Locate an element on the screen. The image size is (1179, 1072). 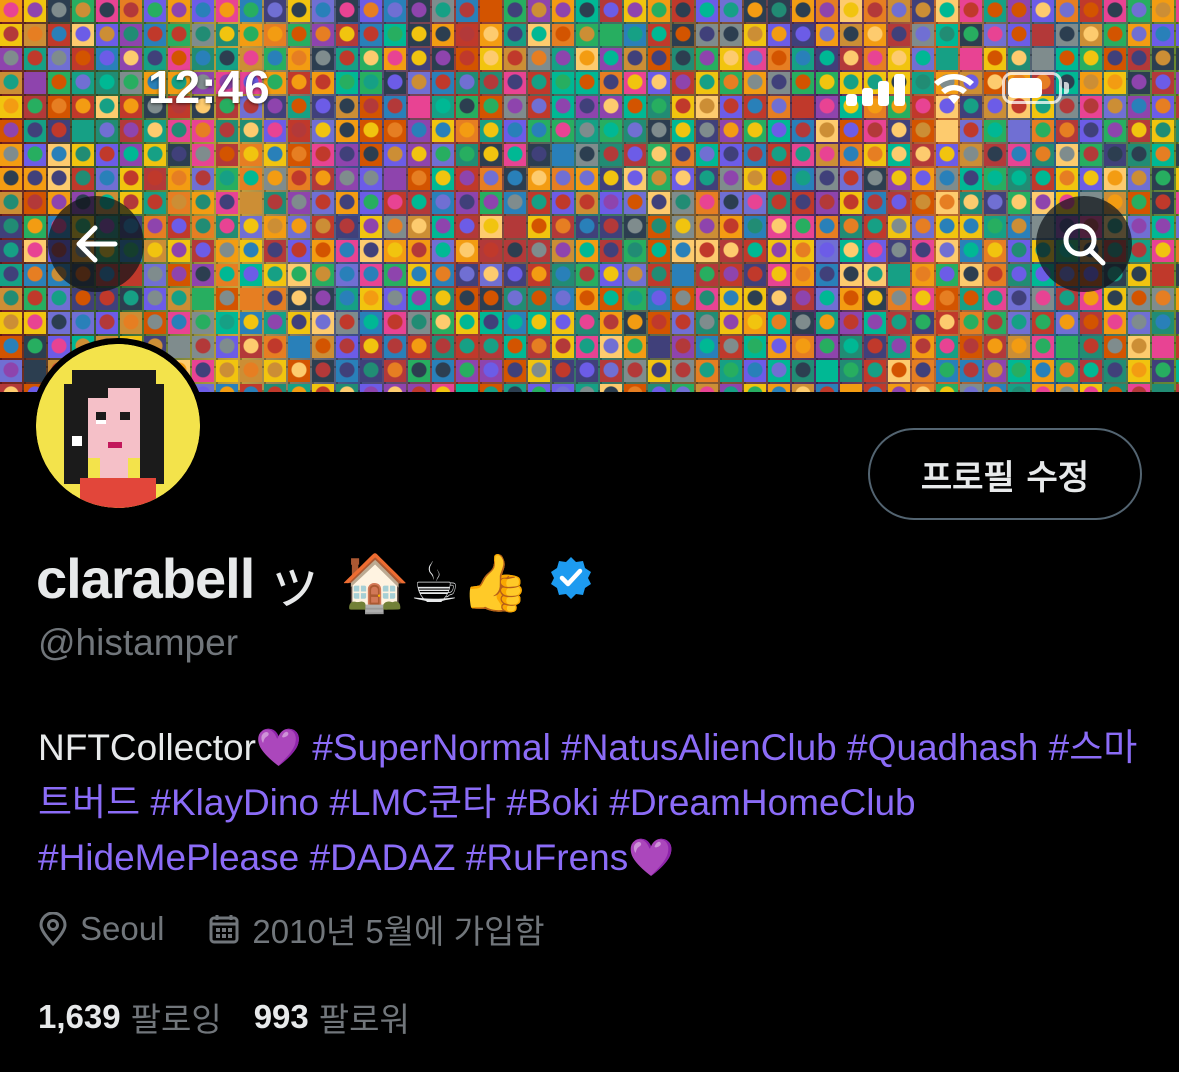
bio-heart-1: 💜 is located at coordinates (278, 747).